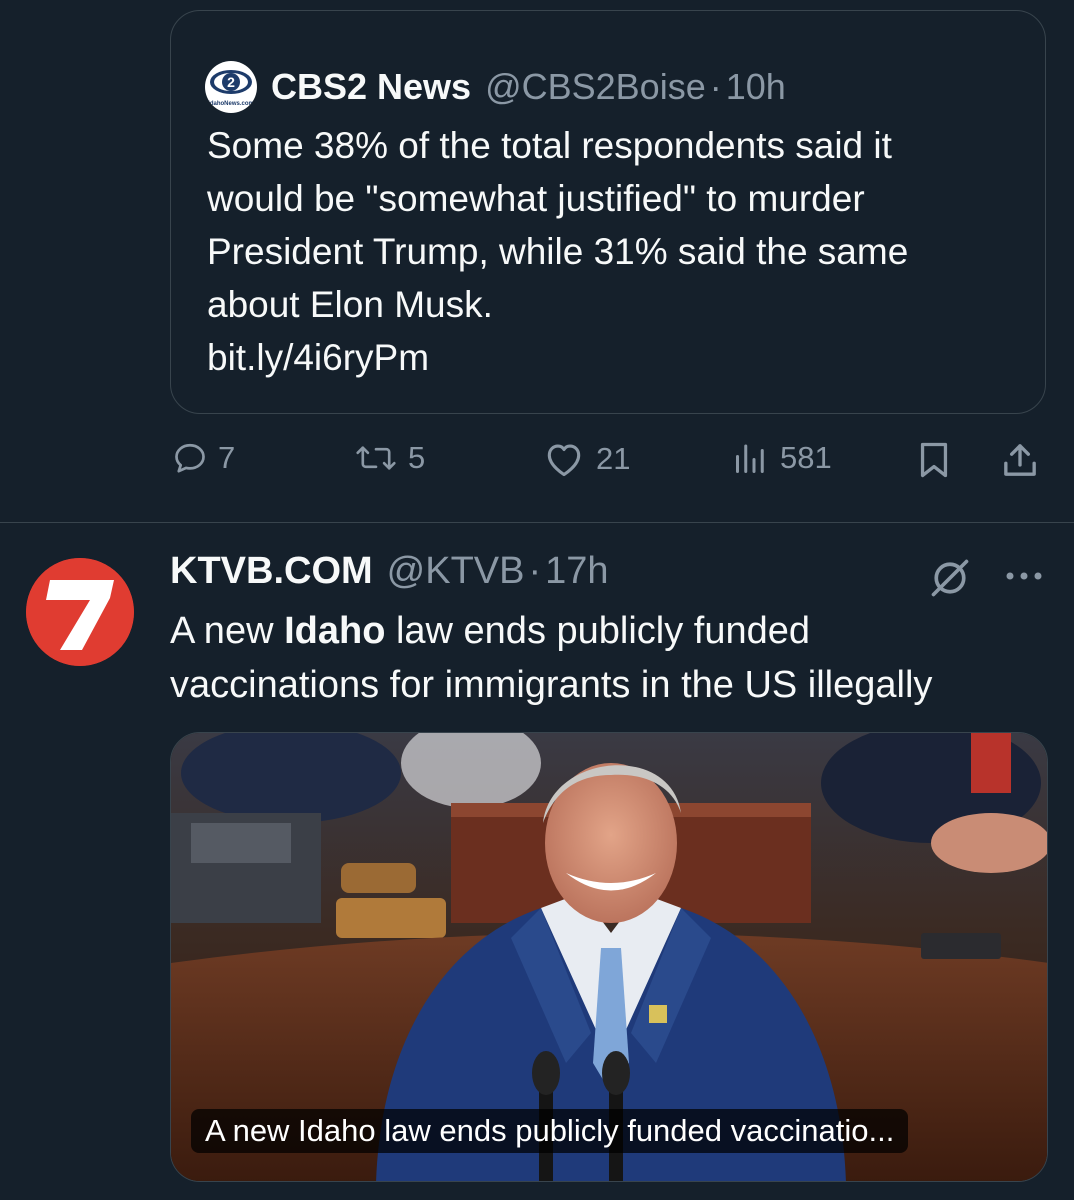 Image resolution: width=1074 pixels, height=1200 pixels. I want to click on ktvb-avatar, so click(80, 612).